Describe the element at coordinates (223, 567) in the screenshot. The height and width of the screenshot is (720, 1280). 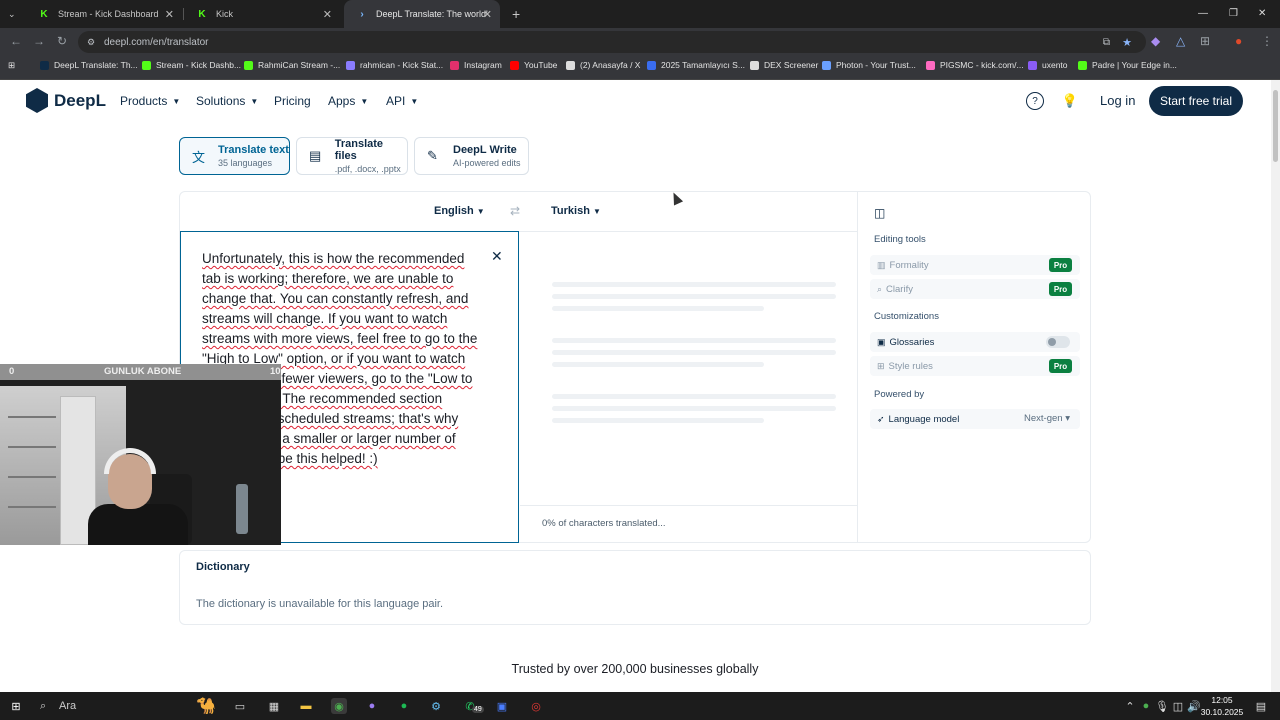
I see `dictionary-title: Dictionary` at that location.